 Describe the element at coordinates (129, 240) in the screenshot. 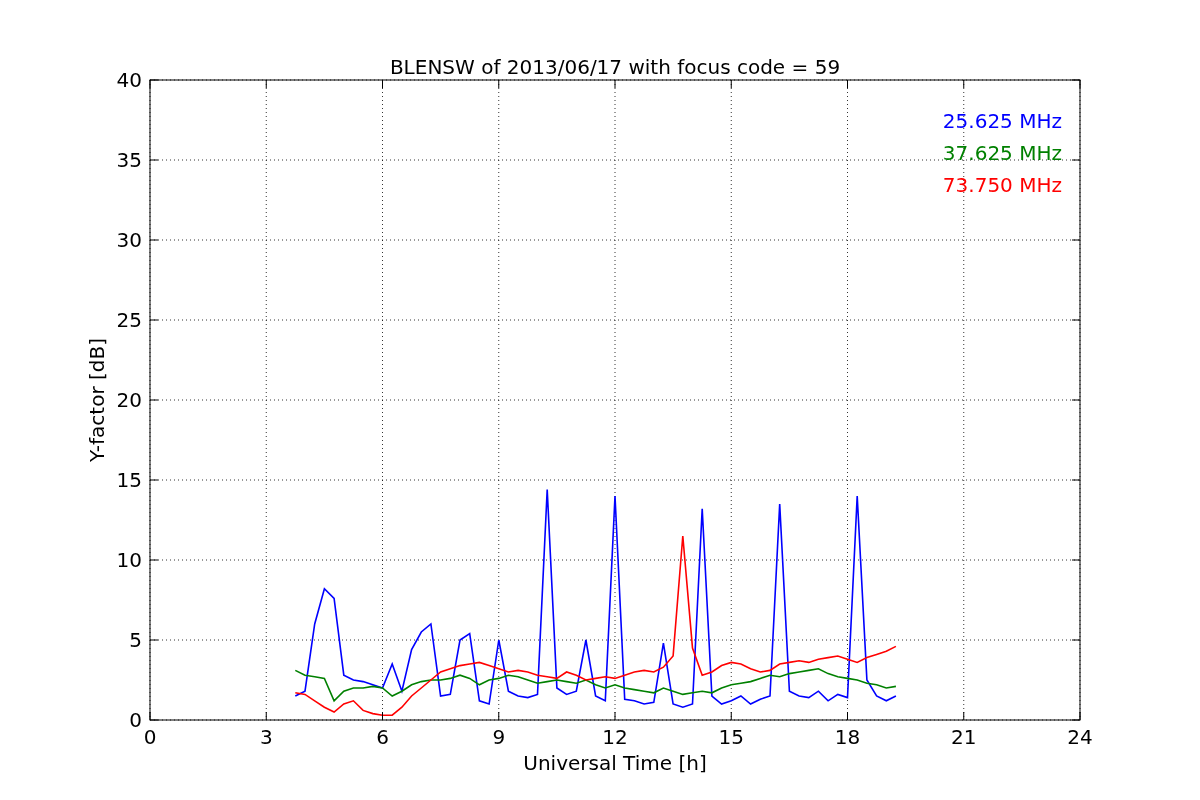

I see `tick-label: 30` at that location.